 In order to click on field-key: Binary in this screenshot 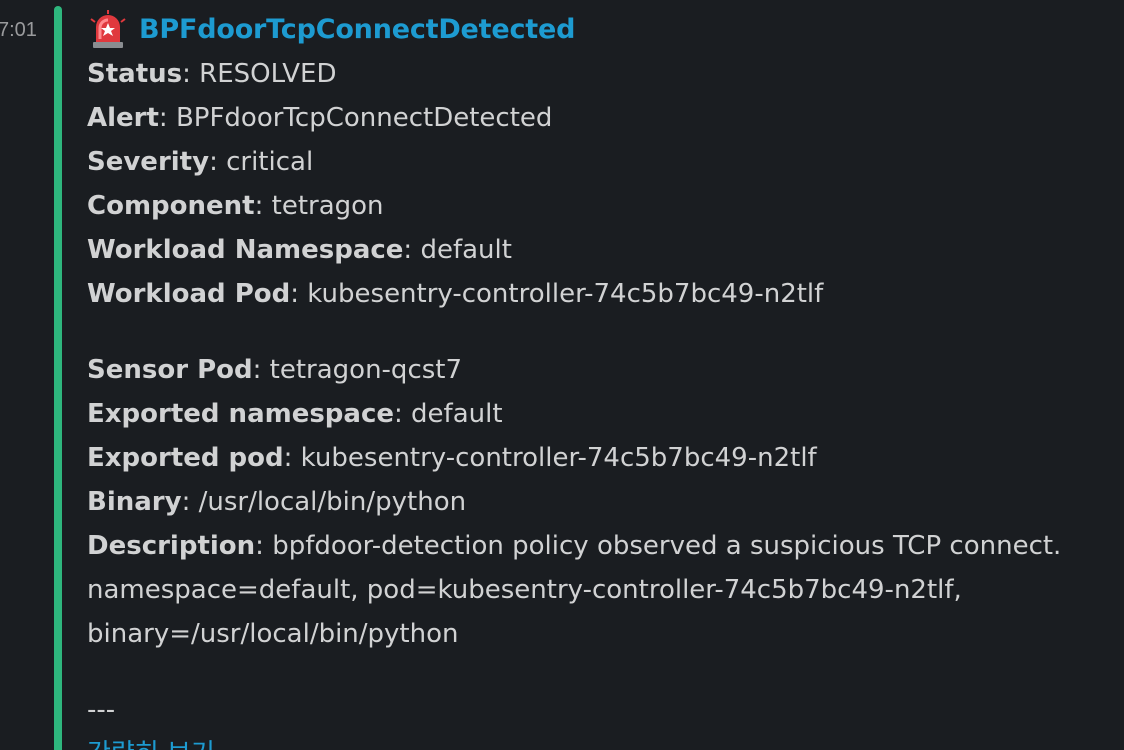, I will do `click(134, 502)`.